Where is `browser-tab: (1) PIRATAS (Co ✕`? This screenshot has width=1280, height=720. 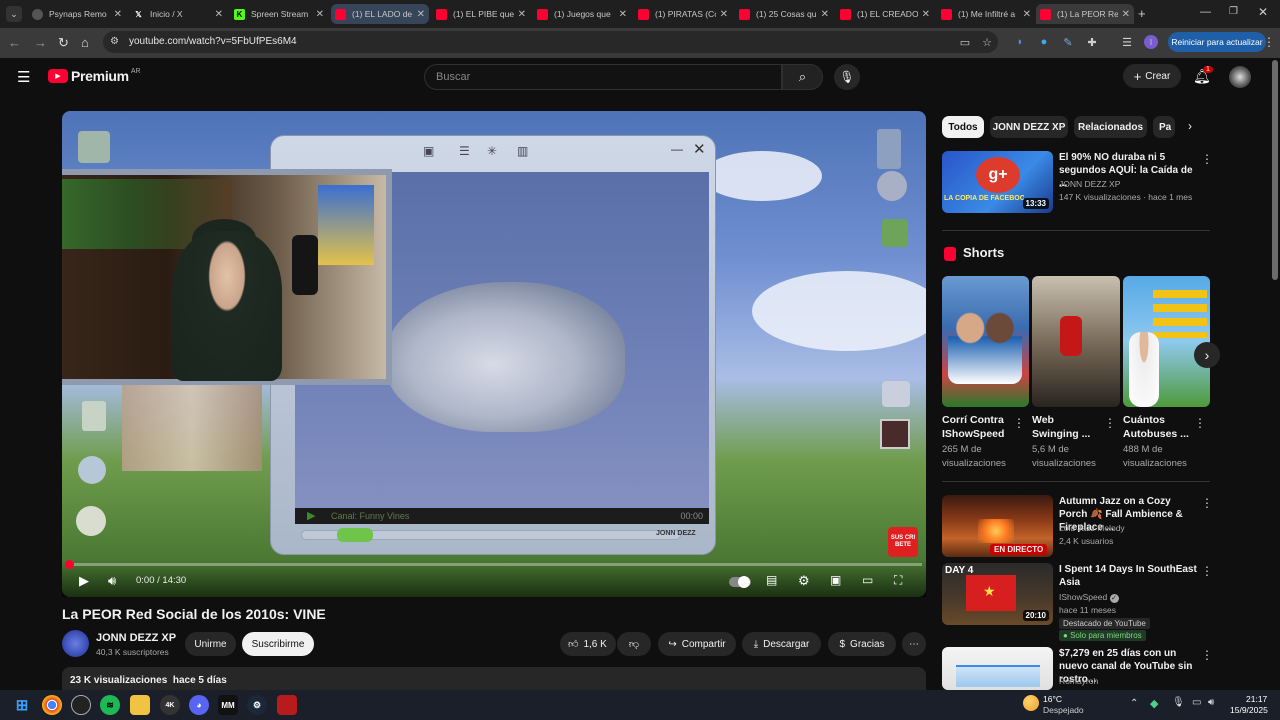 browser-tab: (1) PIRATAS (Co ✕ is located at coordinates (683, 14).